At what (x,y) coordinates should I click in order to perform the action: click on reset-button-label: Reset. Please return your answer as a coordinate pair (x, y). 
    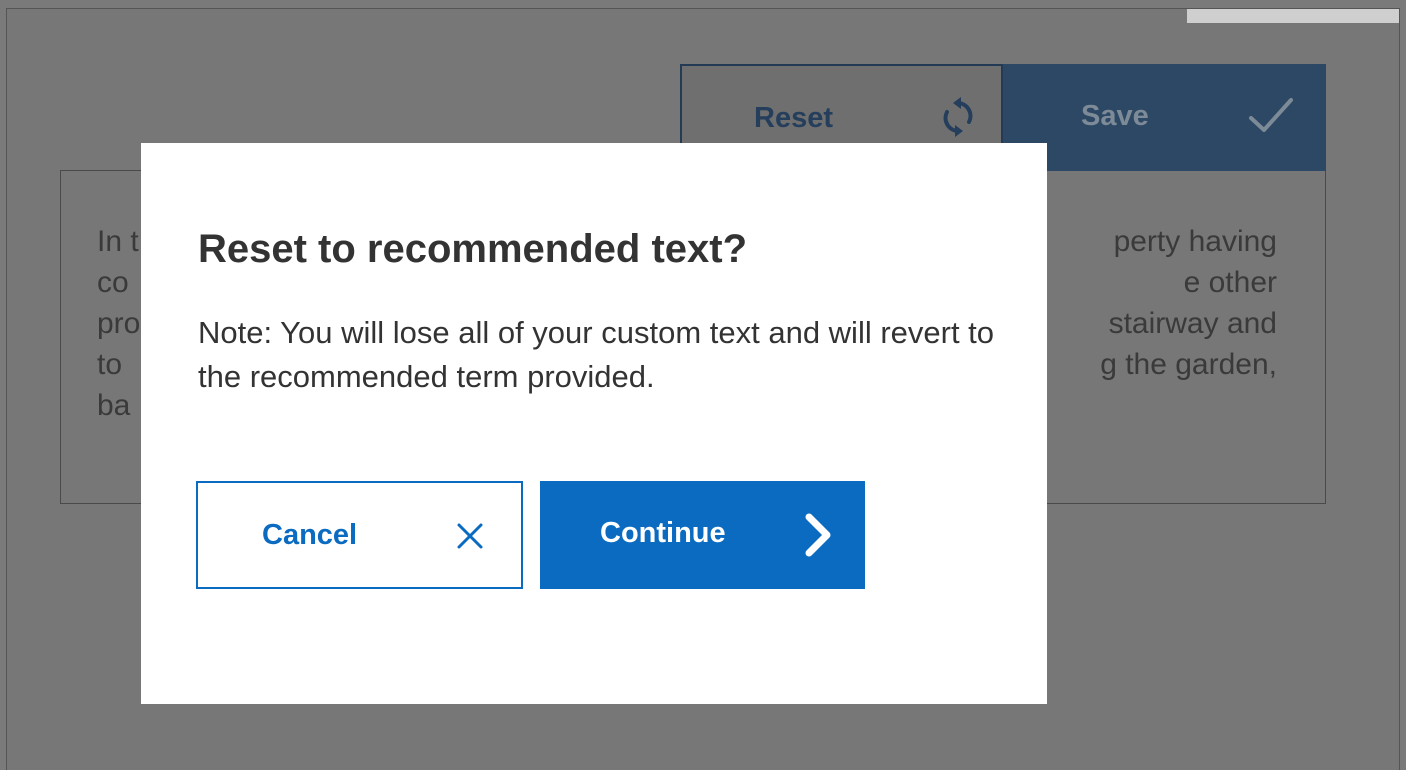
    Looking at the image, I should click on (793, 118).